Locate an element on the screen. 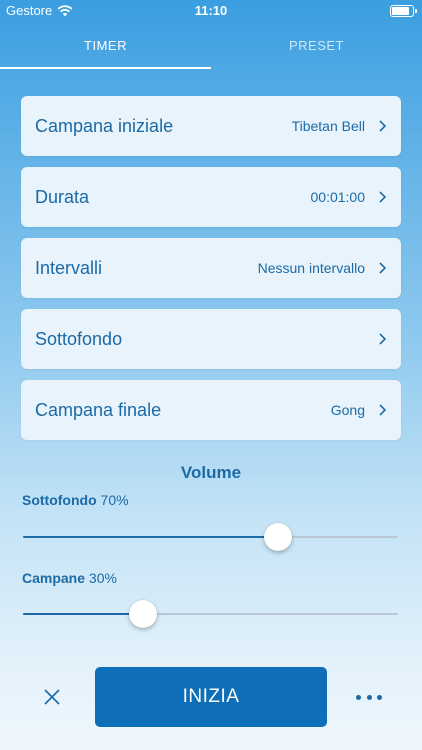 The height and width of the screenshot is (750, 422). bells-volume-percent: 30% is located at coordinates (102, 578).